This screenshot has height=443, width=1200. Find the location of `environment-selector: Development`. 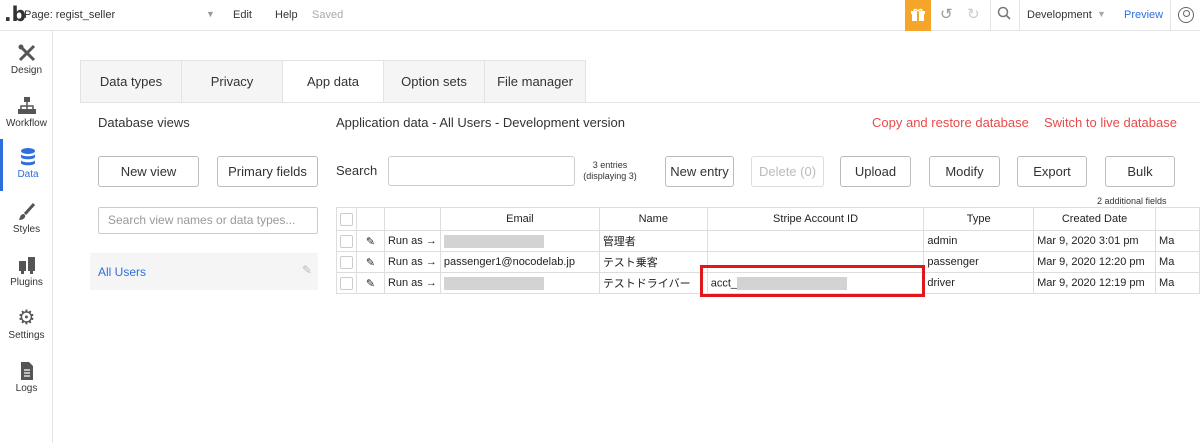

environment-selector: Development is located at coordinates (1059, 15).